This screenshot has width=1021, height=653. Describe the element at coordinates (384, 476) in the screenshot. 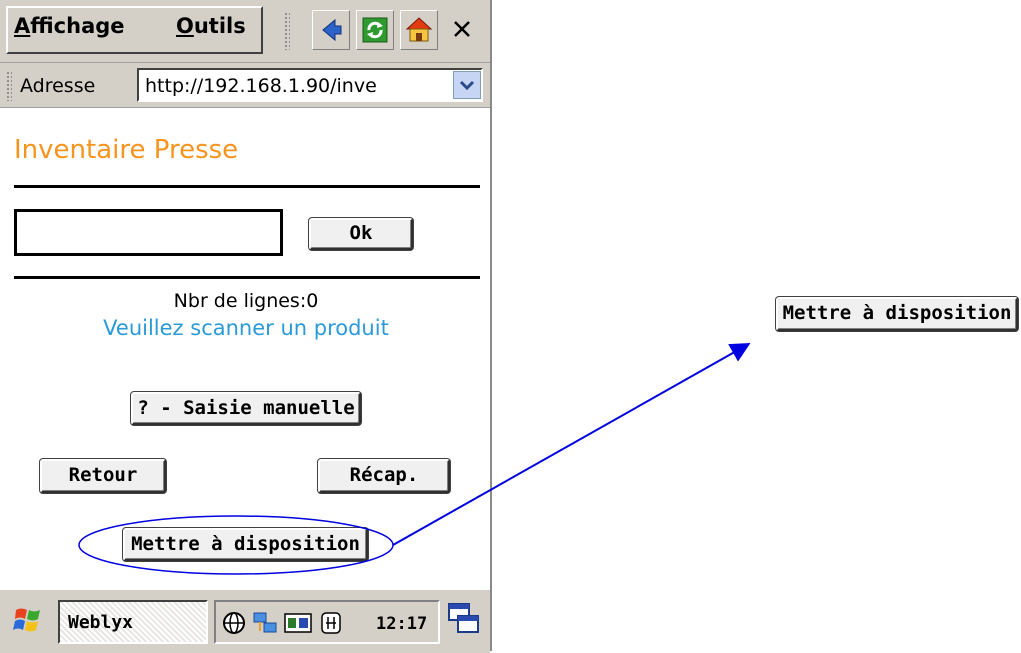

I see `recap-button: Récap.` at that location.